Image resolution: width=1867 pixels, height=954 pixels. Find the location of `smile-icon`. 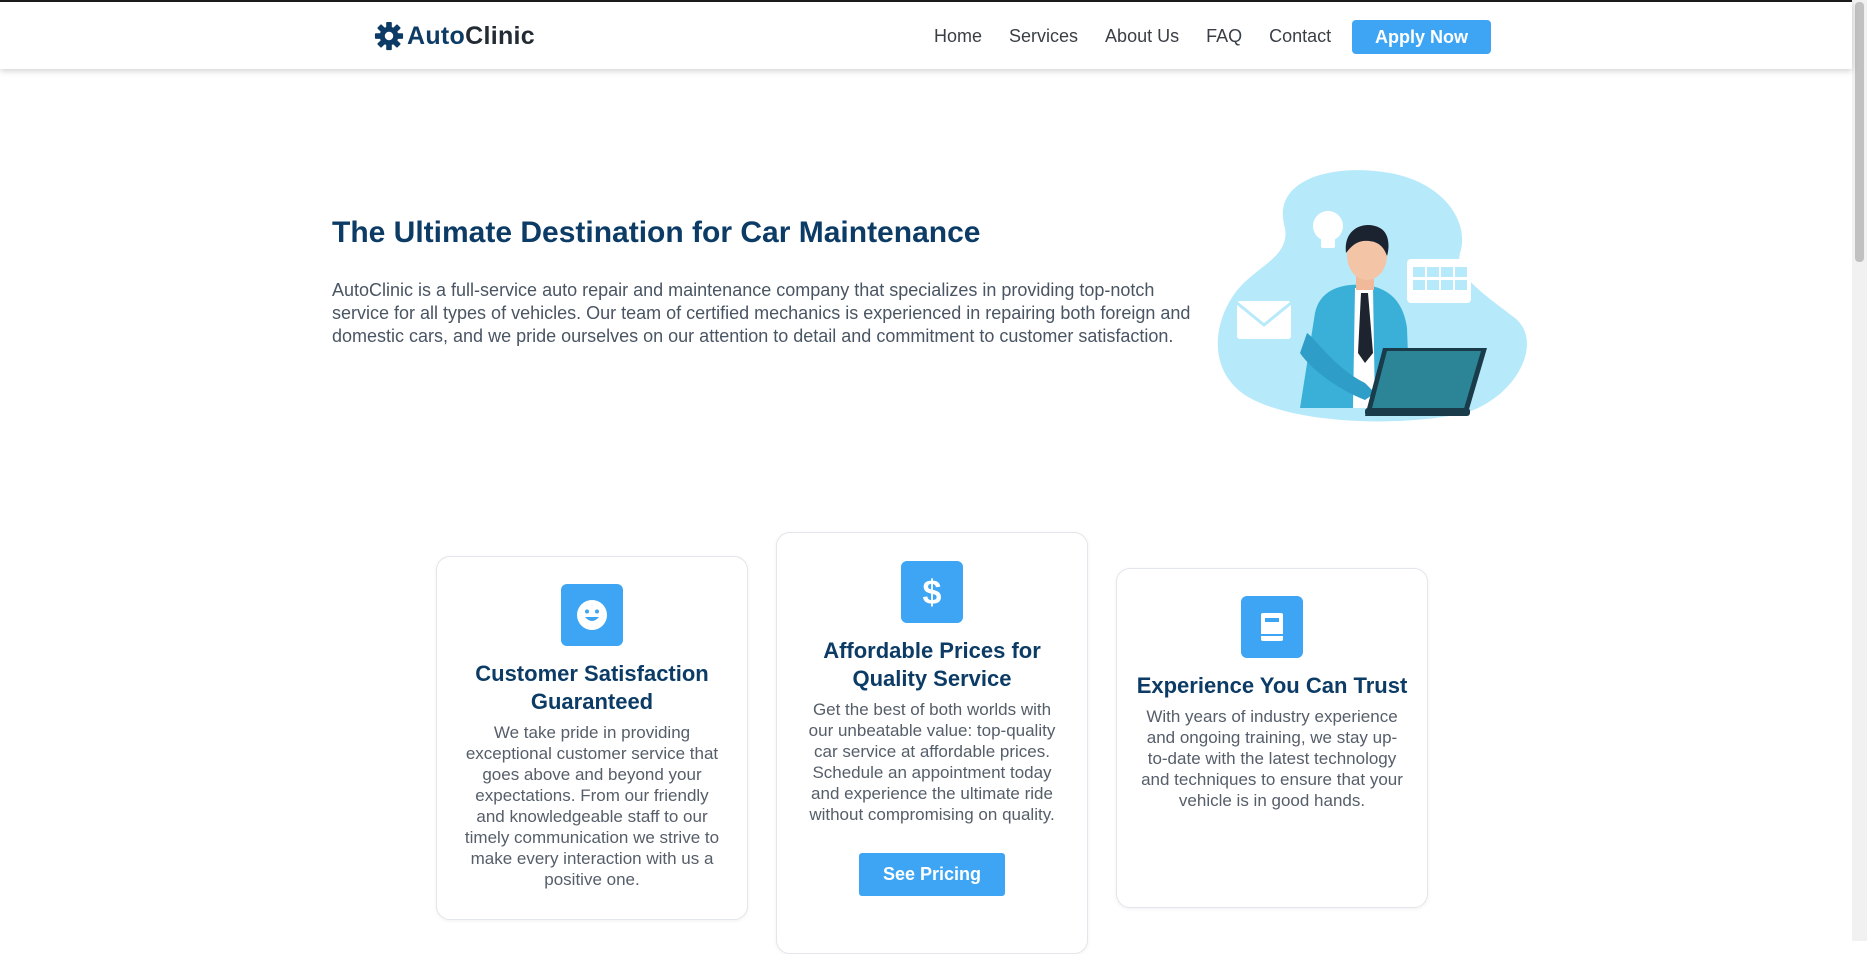

smile-icon is located at coordinates (592, 615).